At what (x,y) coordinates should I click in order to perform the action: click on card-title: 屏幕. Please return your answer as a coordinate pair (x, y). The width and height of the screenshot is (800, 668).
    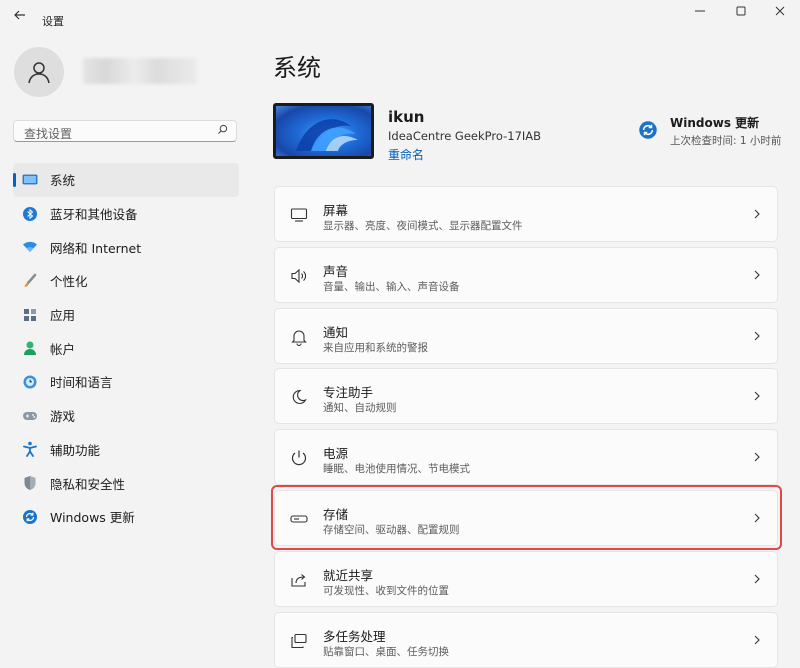
    Looking at the image, I should click on (336, 210).